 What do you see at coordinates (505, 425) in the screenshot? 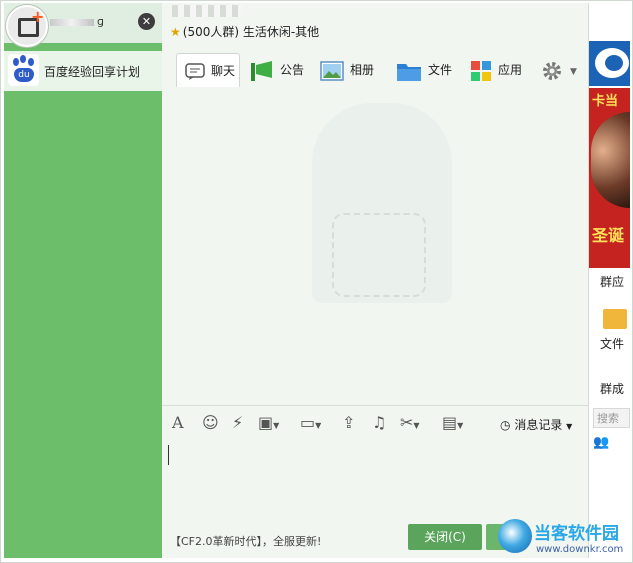
I see `clock-icon: ◷` at bounding box center [505, 425].